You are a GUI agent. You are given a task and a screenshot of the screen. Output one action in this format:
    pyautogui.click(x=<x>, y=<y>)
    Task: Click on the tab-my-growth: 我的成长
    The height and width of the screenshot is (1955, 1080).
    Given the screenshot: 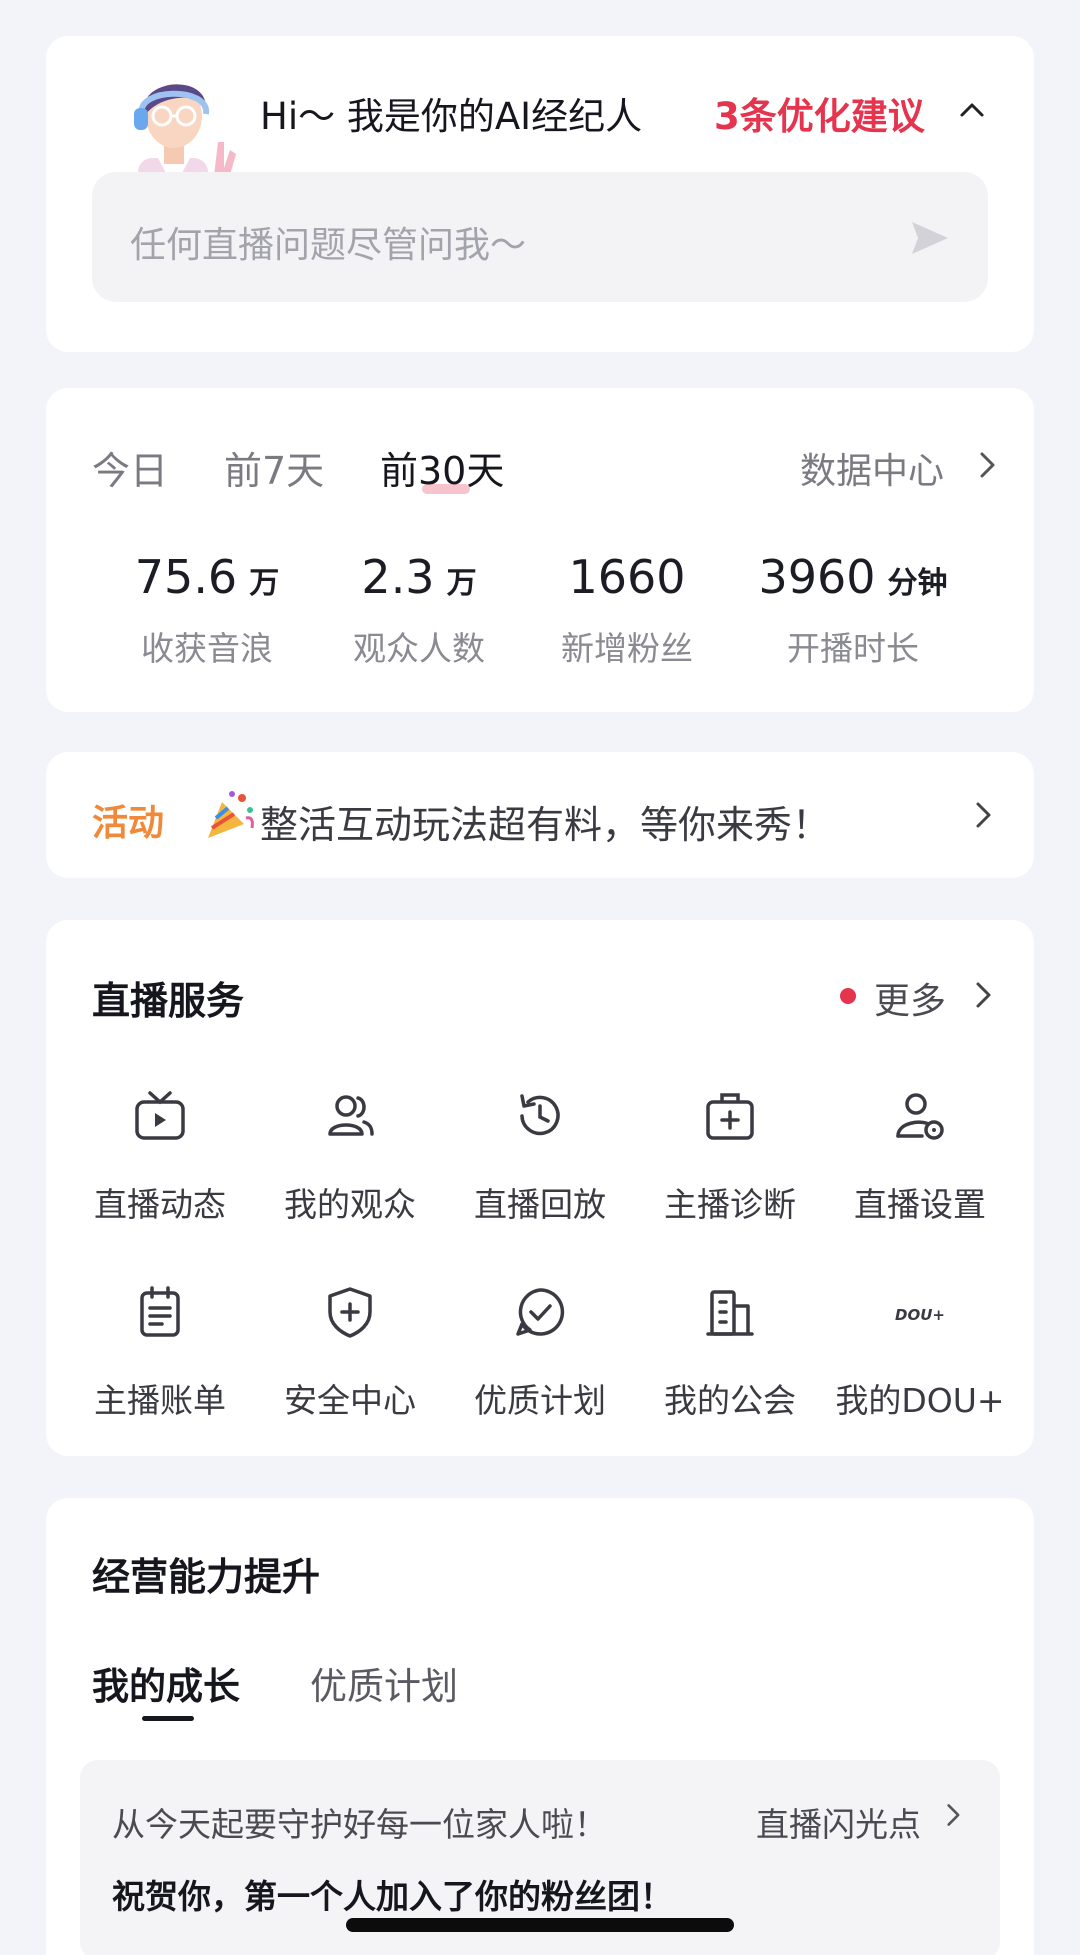 What is the action you would take?
    pyautogui.click(x=166, y=1683)
    